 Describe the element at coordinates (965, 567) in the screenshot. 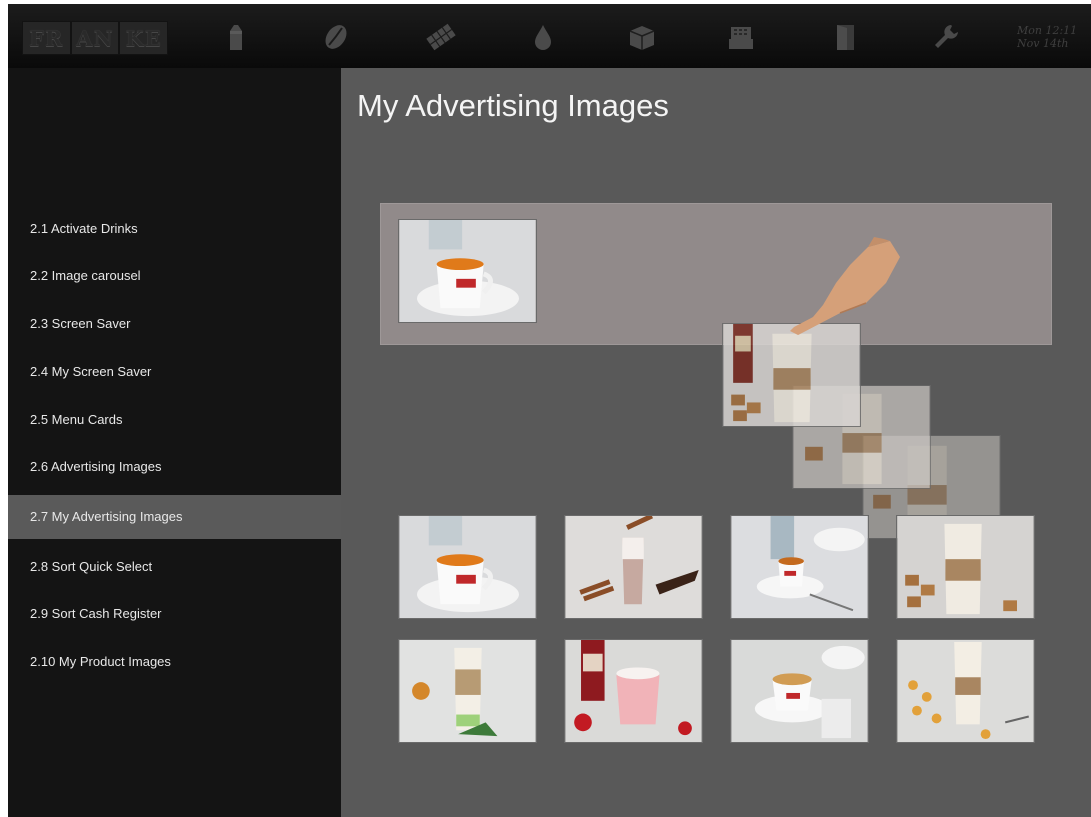

I see `gallery-image-latte-macchiato-glass` at that location.